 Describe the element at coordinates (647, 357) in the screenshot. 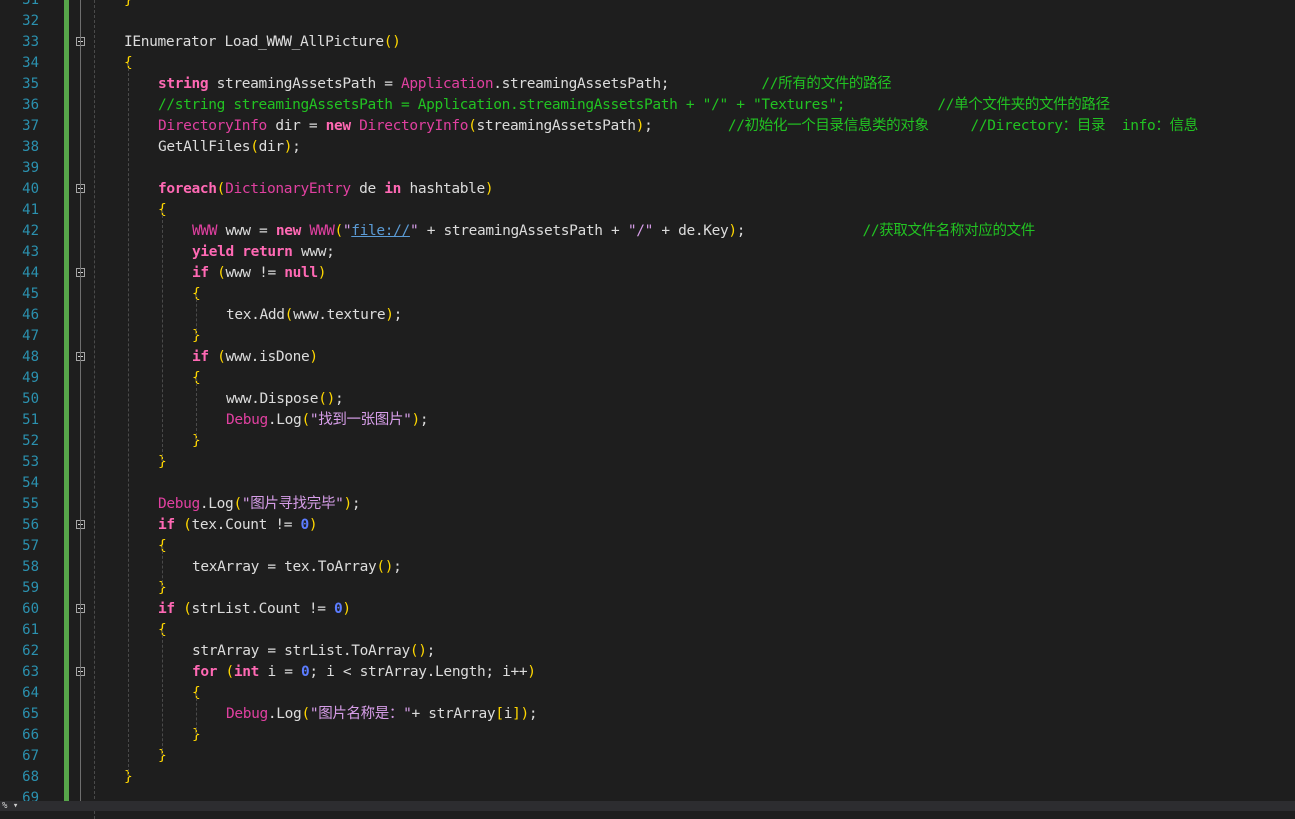

I see `code-line: 48 if (www.isDone)` at that location.